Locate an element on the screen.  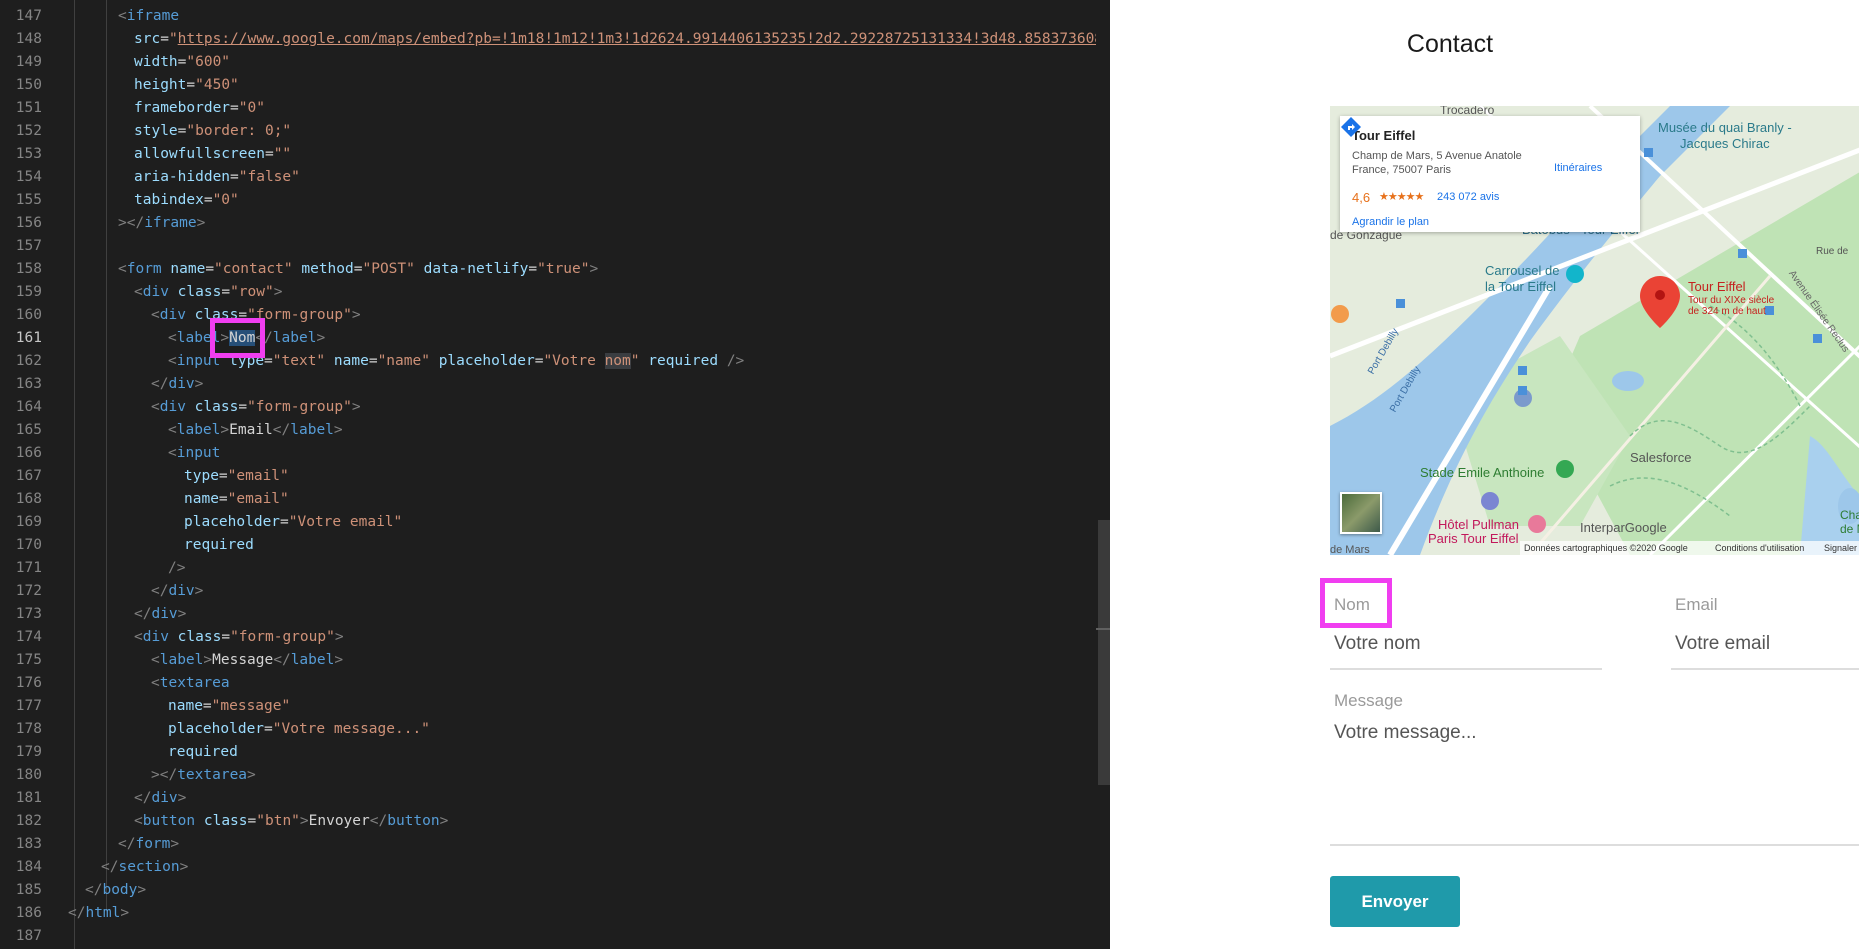
line-number: 166 is located at coordinates (28, 453).